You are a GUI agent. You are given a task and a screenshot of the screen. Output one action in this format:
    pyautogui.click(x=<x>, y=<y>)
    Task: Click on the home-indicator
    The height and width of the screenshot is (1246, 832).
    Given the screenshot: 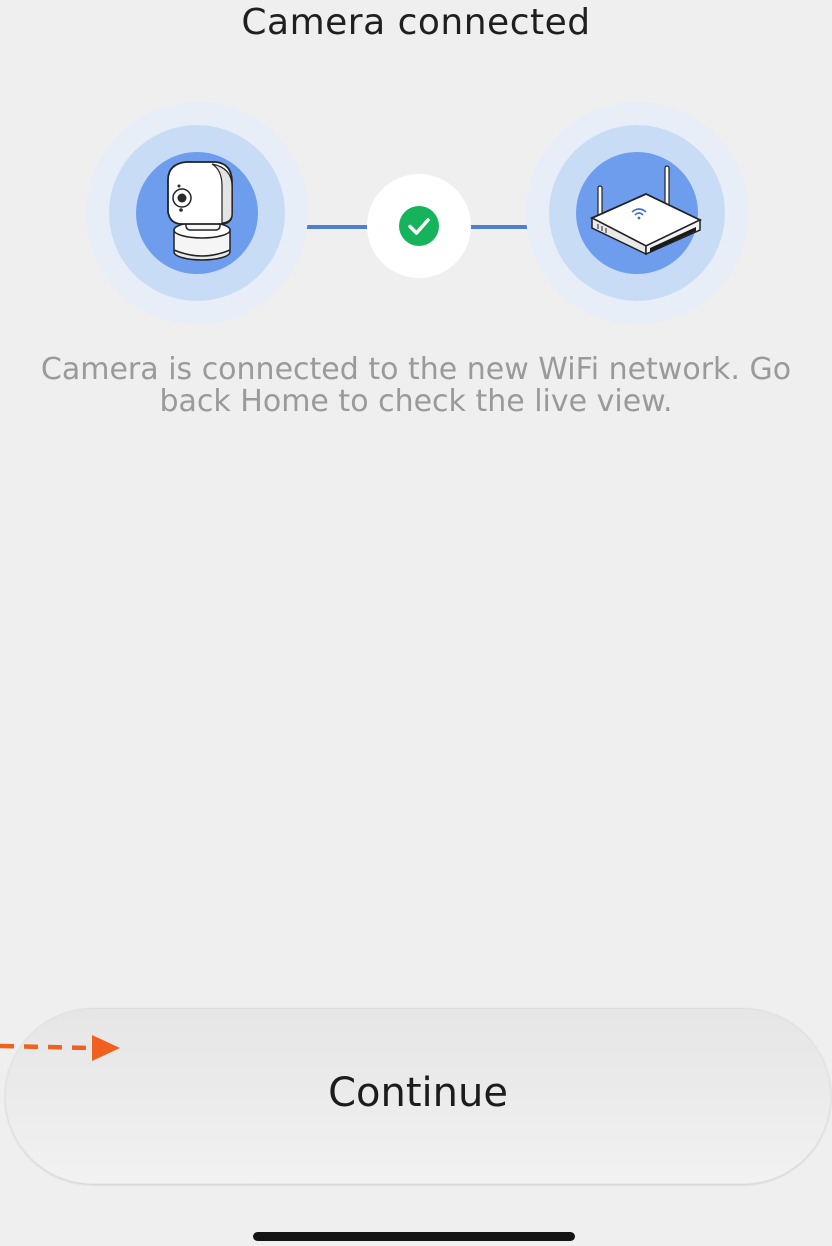 What is the action you would take?
    pyautogui.click(x=414, y=1236)
    